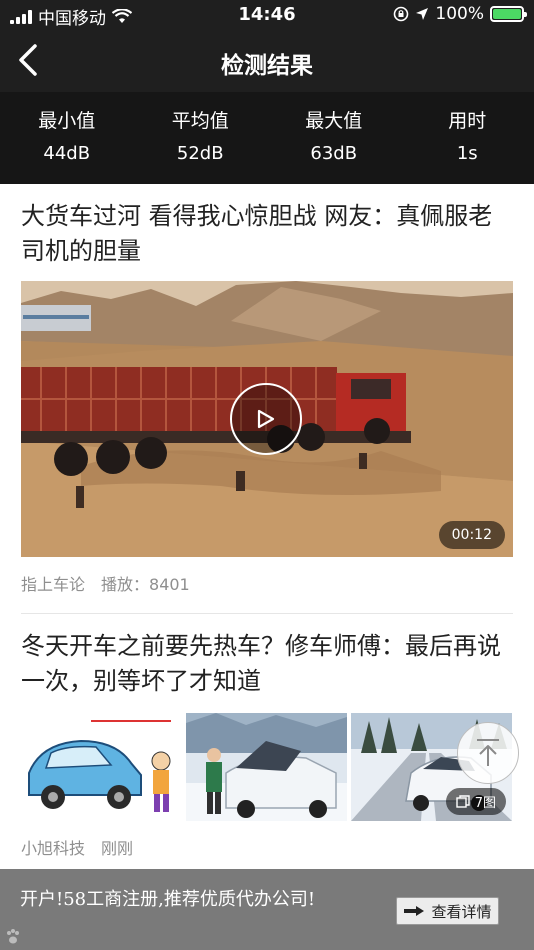  Describe the element at coordinates (67, 121) in the screenshot. I see `stat-label: 最小值` at that location.